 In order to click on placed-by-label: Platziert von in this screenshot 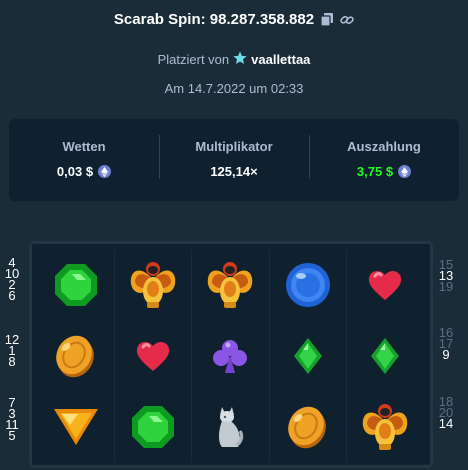, I will do `click(193, 59)`.